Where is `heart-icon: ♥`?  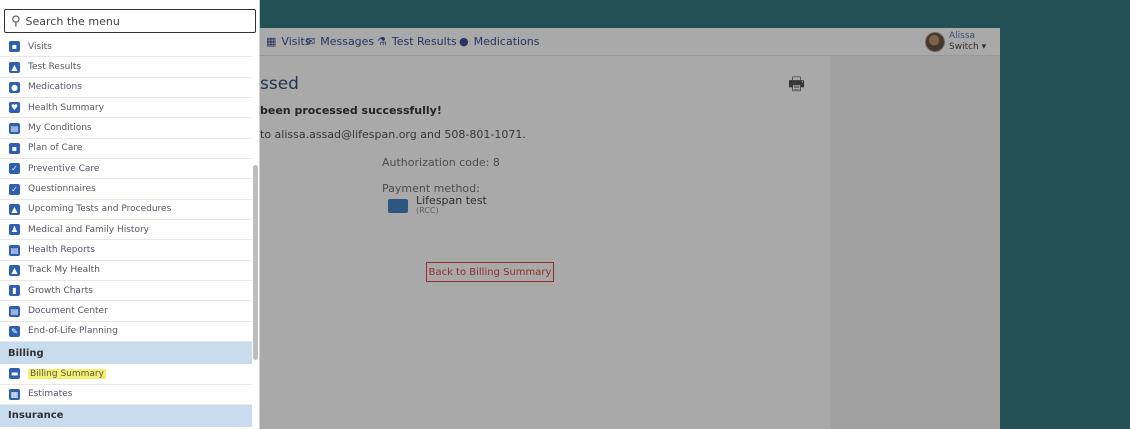
heart-icon: ♥ is located at coordinates (14, 108).